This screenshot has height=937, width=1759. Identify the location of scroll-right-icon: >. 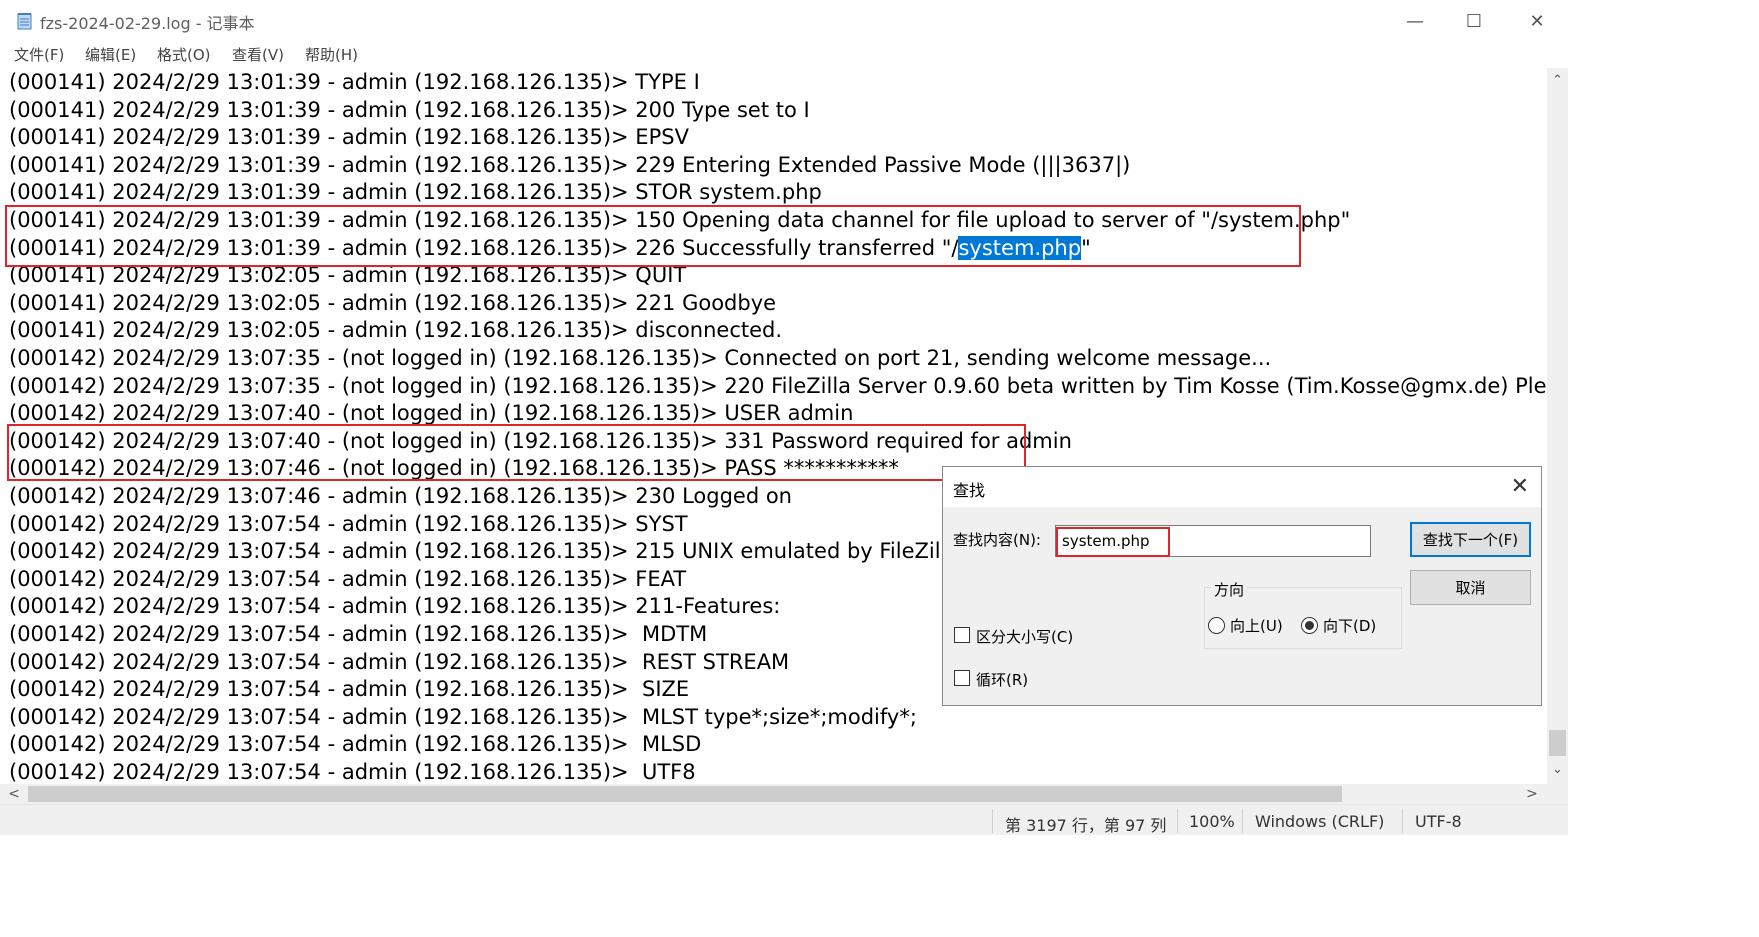
(1532, 794).